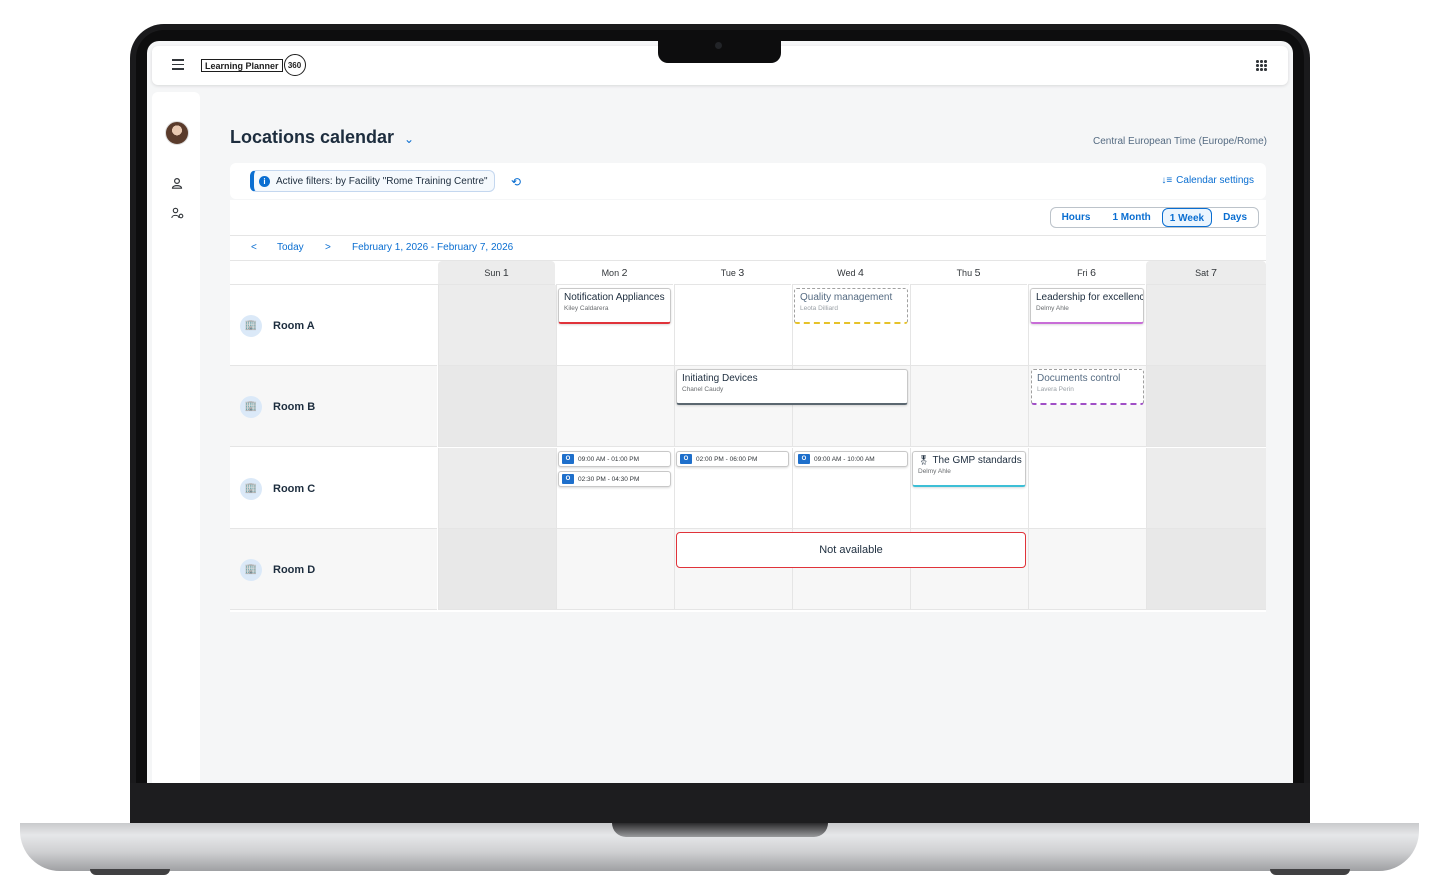 The width and height of the screenshot is (1440, 895). Describe the element at coordinates (614, 306) in the screenshot. I see `event-notification-appliances: Notification Appliances Kiley Caldarera` at that location.